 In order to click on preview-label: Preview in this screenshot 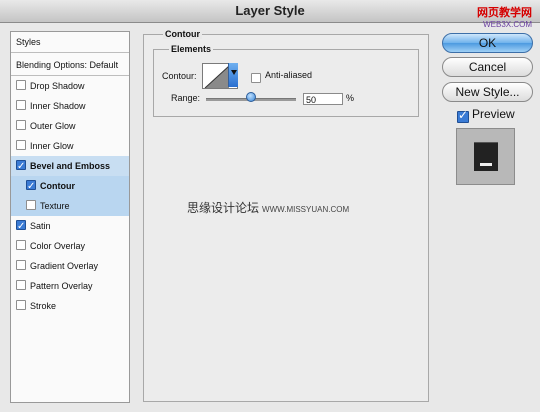, I will do `click(493, 114)`.